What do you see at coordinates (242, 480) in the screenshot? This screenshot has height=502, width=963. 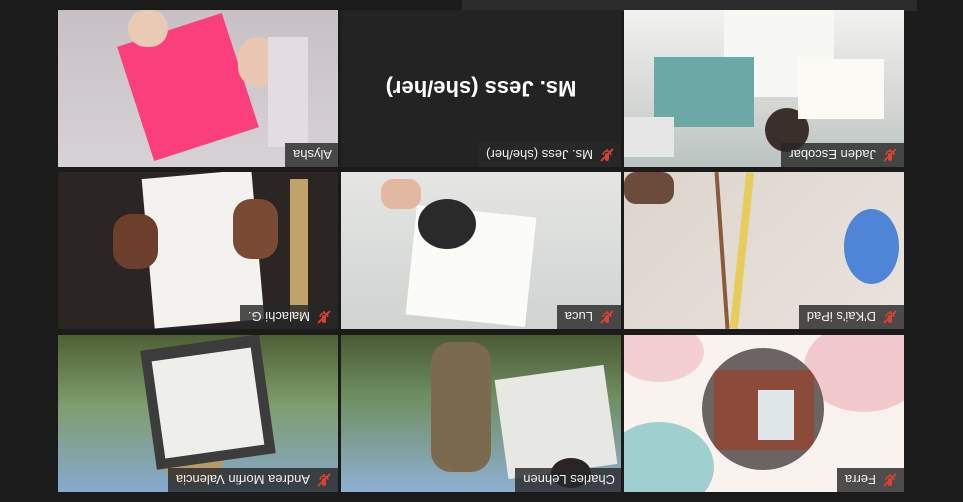 I see `participant-name: Andrea Morfin Valencia` at bounding box center [242, 480].